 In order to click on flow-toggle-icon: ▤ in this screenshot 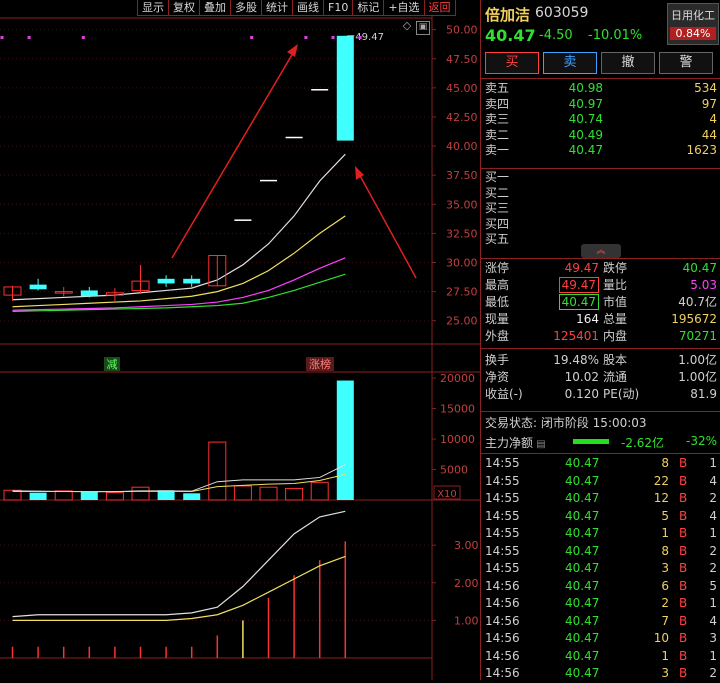, I will do `click(539, 444)`.